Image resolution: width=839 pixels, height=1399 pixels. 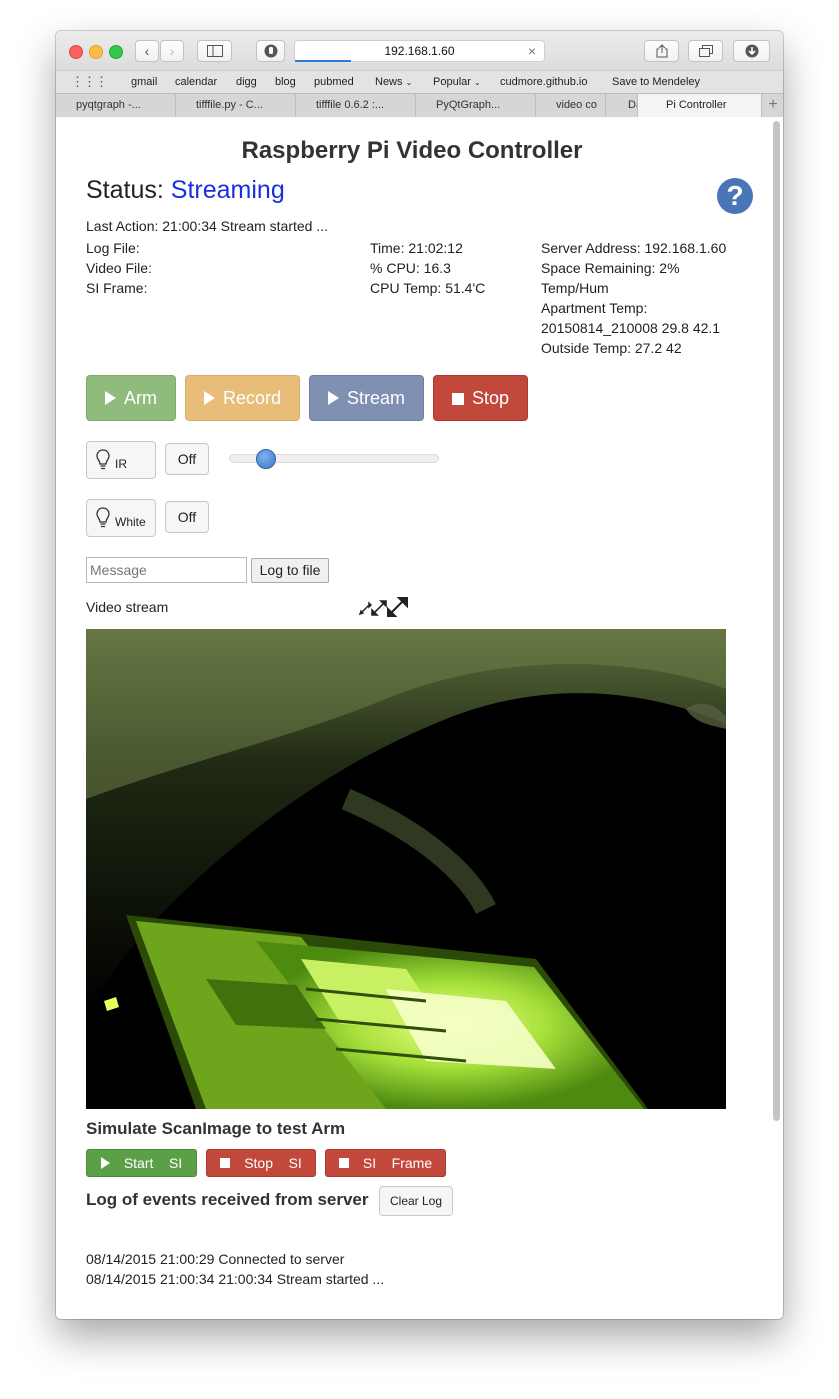 I want to click on favorite-blog: blog, so click(x=285, y=82).